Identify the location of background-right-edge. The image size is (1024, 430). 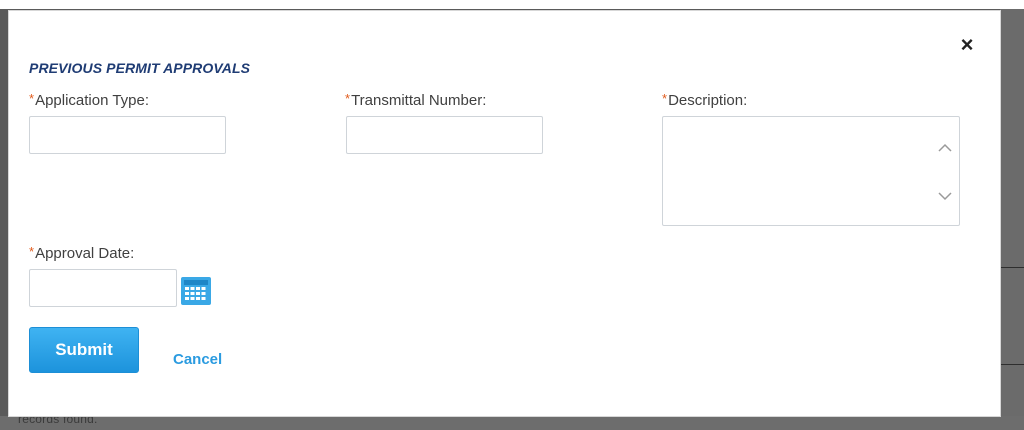
(1012, 219).